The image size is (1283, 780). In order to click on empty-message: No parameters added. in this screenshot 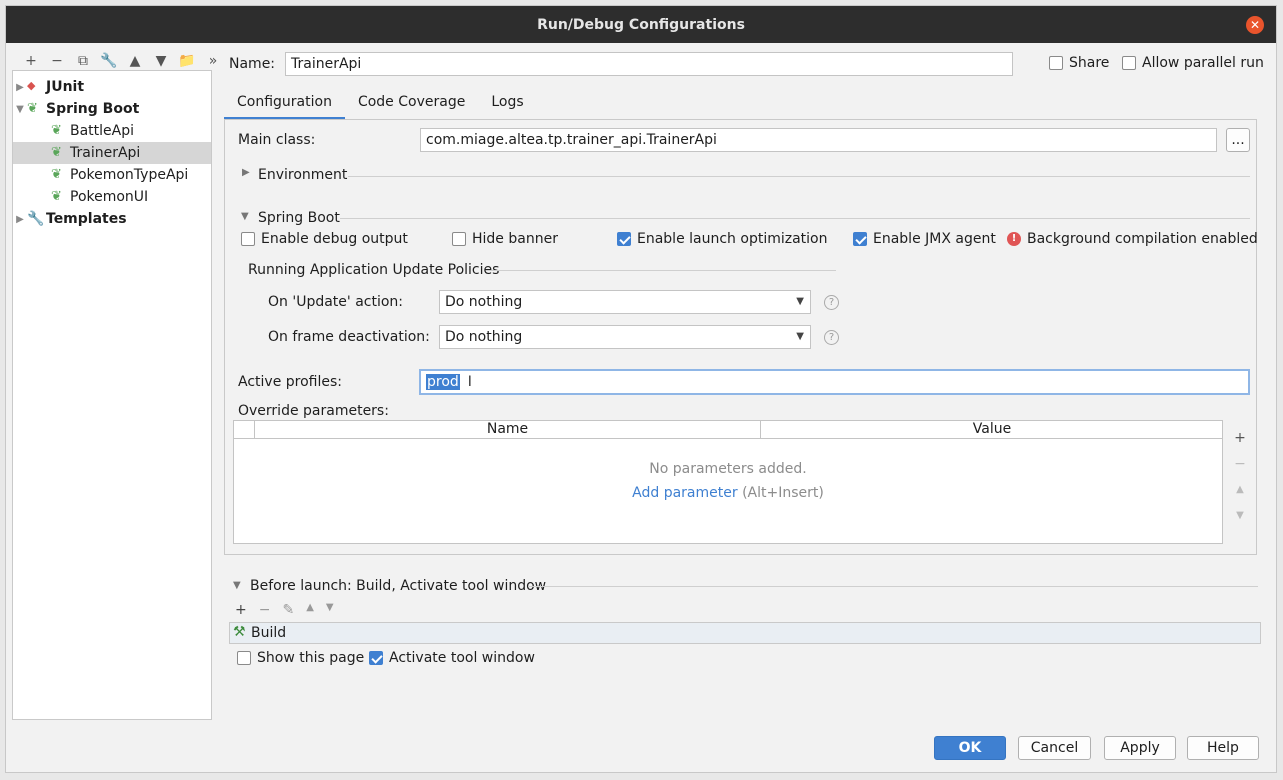, I will do `click(728, 469)`.